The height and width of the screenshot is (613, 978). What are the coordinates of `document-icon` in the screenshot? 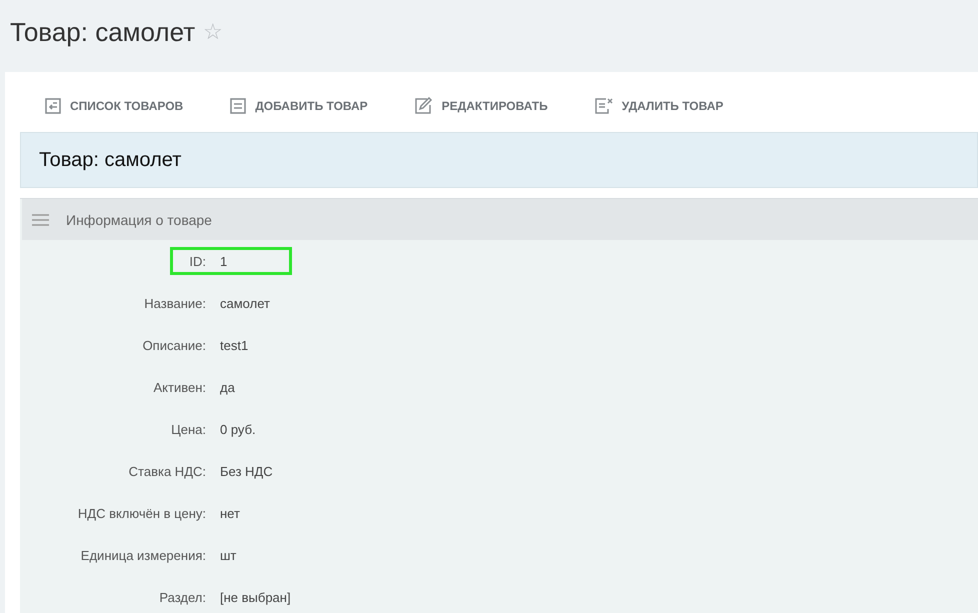 It's located at (238, 106).